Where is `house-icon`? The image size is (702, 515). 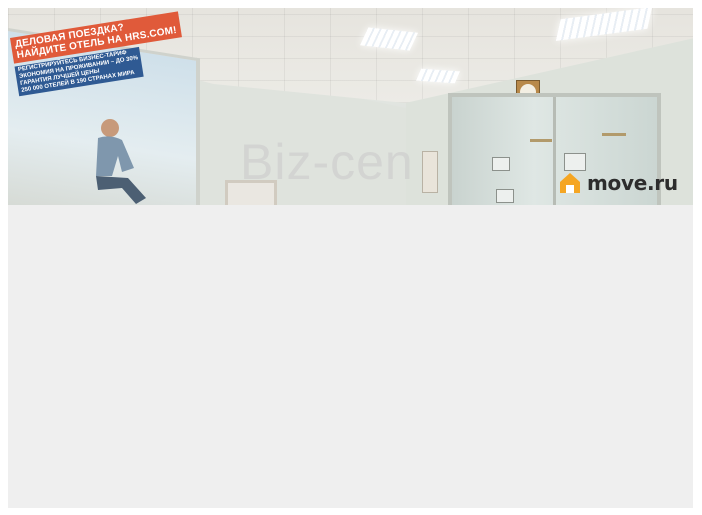
house-icon is located at coordinates (570, 183).